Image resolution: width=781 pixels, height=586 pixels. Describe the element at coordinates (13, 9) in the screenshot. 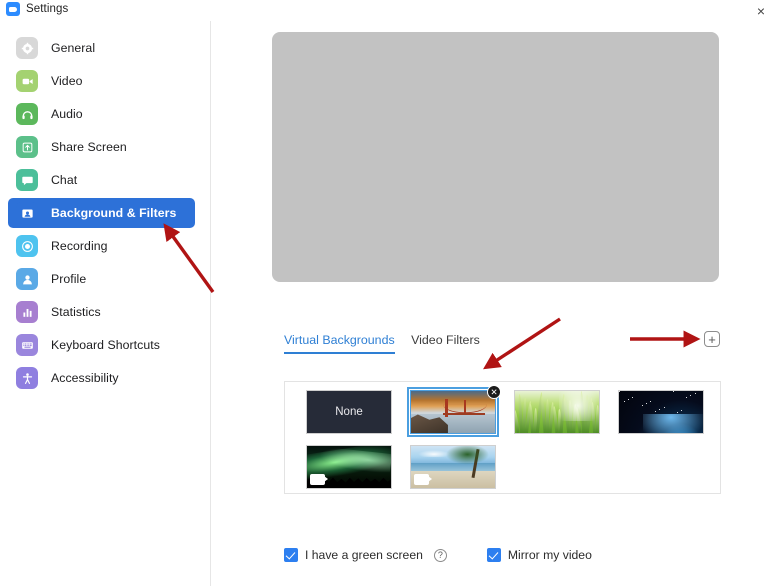

I see `zoom-logo-icon` at that location.